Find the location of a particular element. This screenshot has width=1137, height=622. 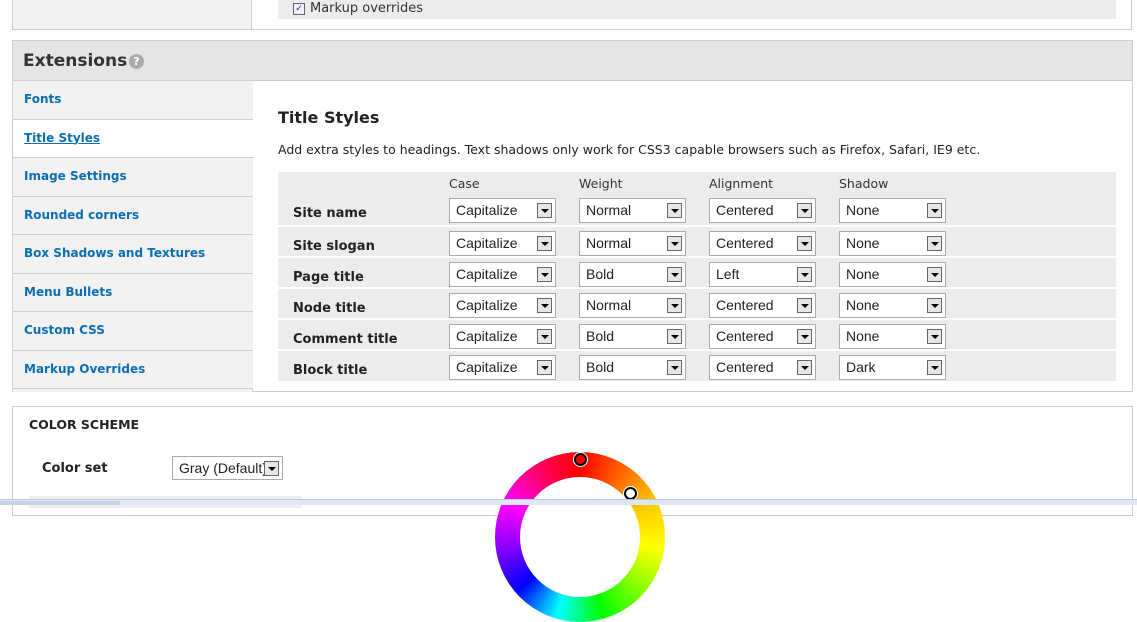

sidebar-item-menu-bullets: Menu Bullets is located at coordinates (133, 292).